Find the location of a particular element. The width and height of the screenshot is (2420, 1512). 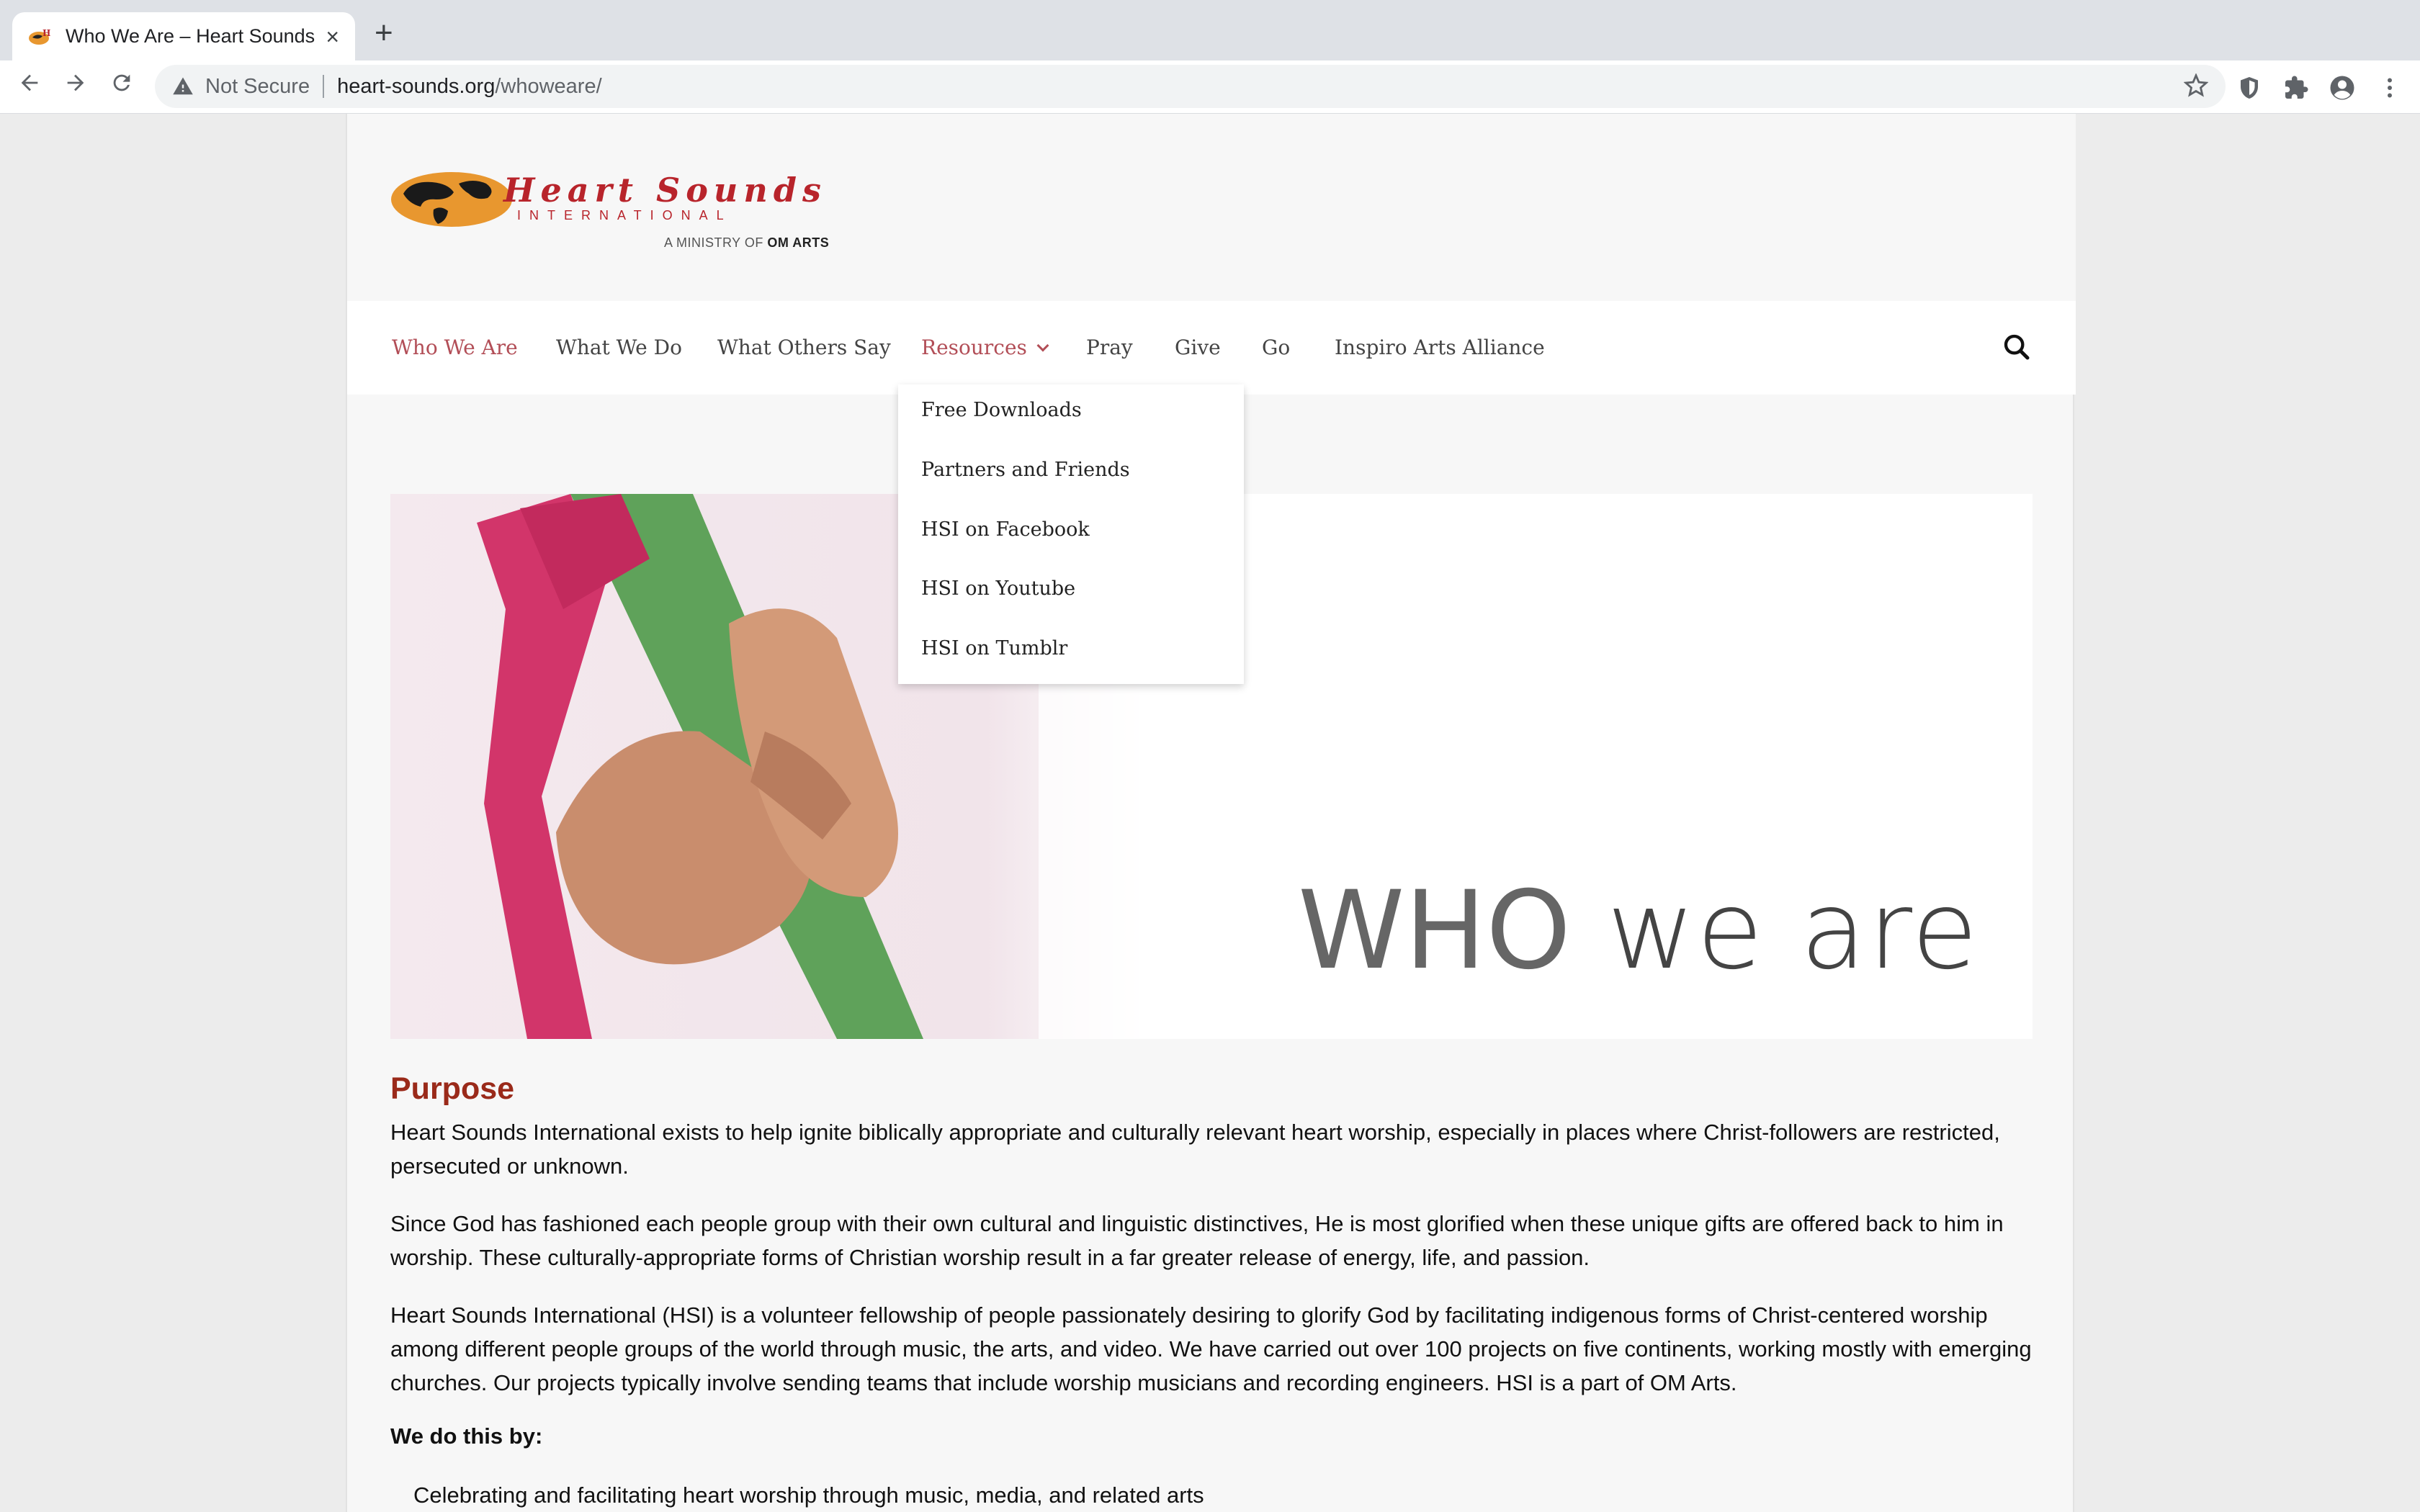

forward-arrow-icon is located at coordinates (75, 85).